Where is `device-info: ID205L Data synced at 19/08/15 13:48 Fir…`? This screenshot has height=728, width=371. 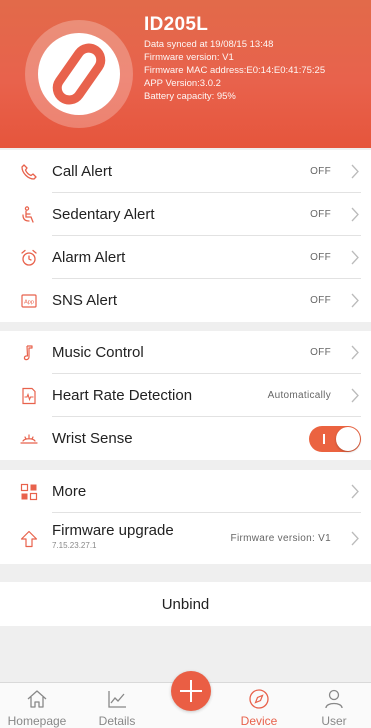
device-info: ID205L Data synced at 19/08/15 13:48 Fir… is located at coordinates (234, 58).